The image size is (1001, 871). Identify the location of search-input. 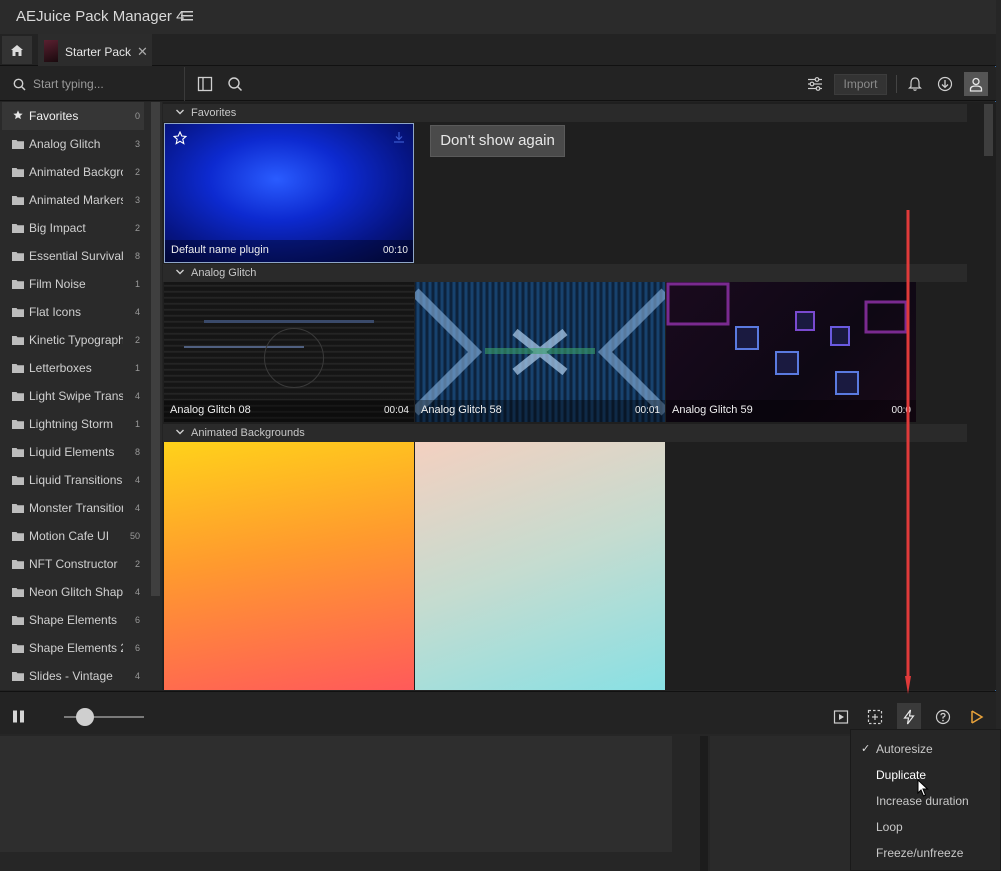
(105, 84).